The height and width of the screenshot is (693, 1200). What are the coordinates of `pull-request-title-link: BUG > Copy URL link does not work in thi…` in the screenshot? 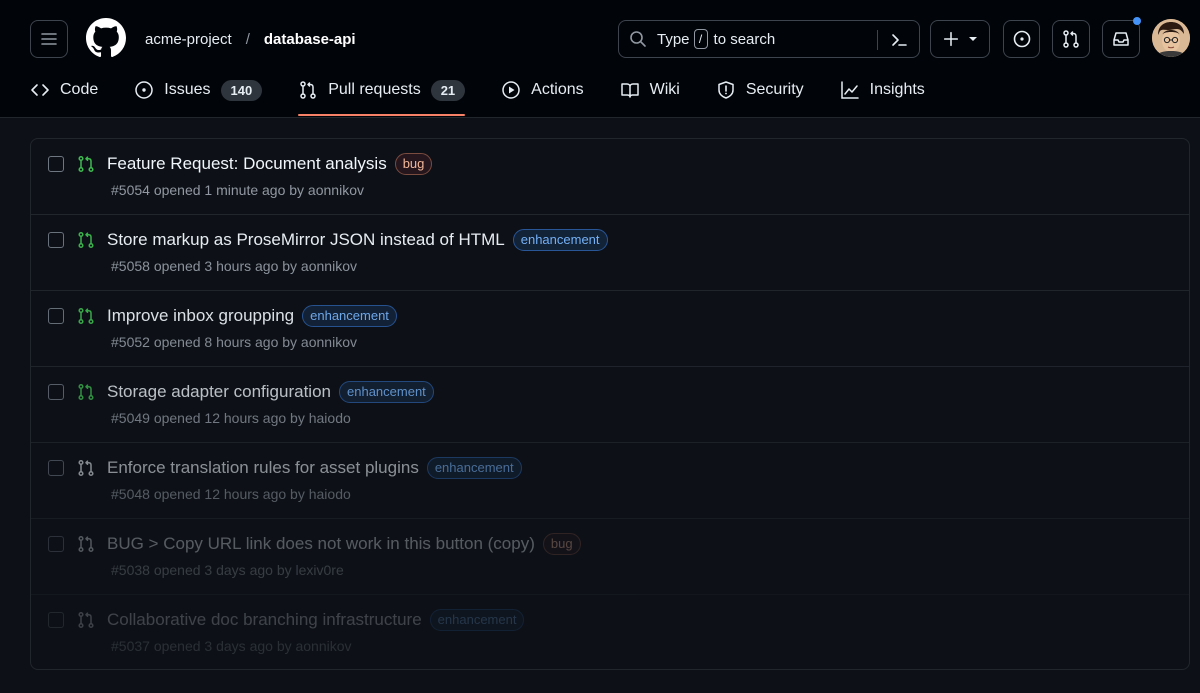 It's located at (321, 544).